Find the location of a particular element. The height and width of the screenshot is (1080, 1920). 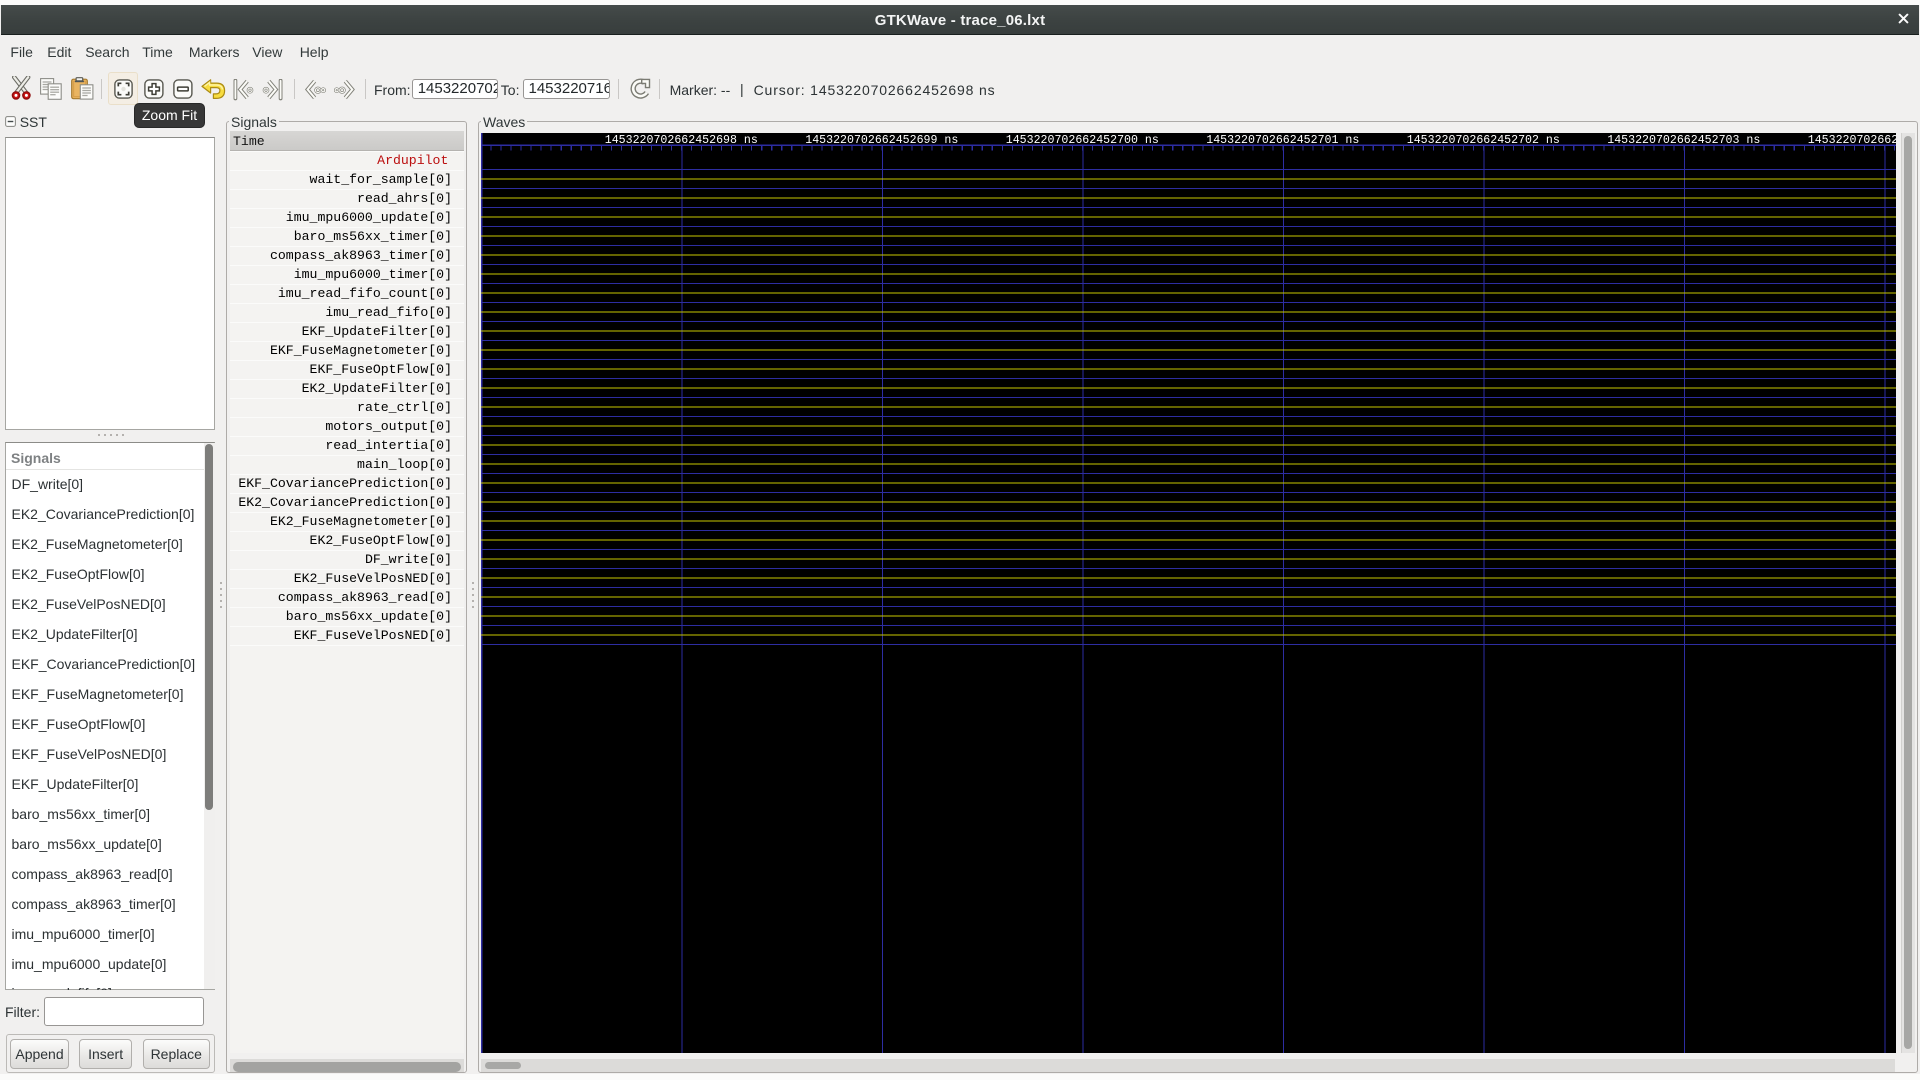

svg-text: 1453220702662452702 ns is located at coordinates (1483, 140).